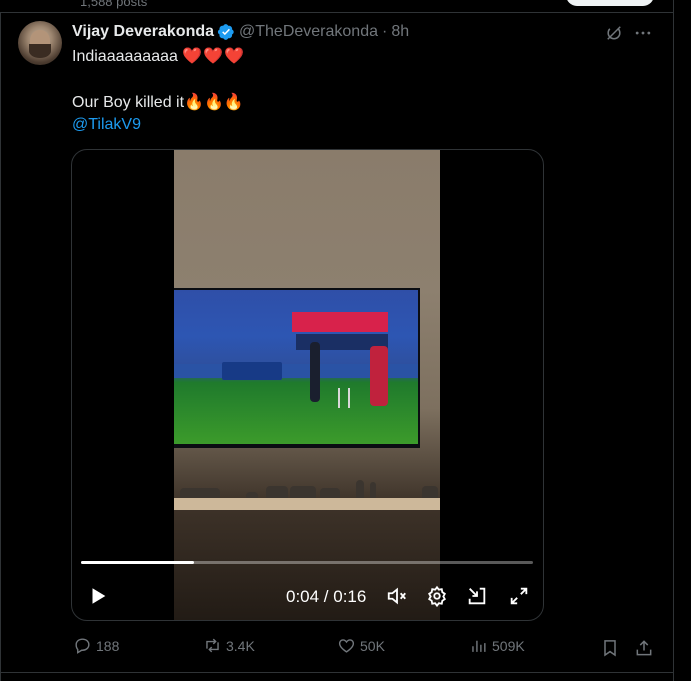  Describe the element at coordinates (114, 4) in the screenshot. I see `posts-count: 1,588 posts` at that location.